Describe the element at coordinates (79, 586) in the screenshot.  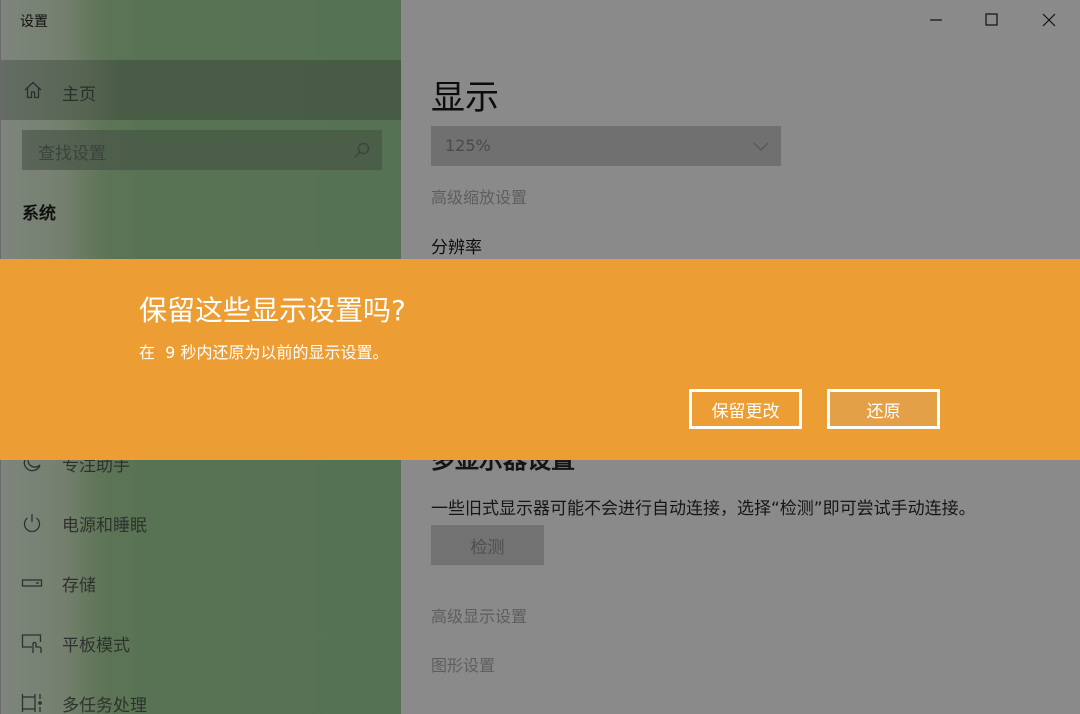
I see `sidebar-item-label: 存储` at that location.